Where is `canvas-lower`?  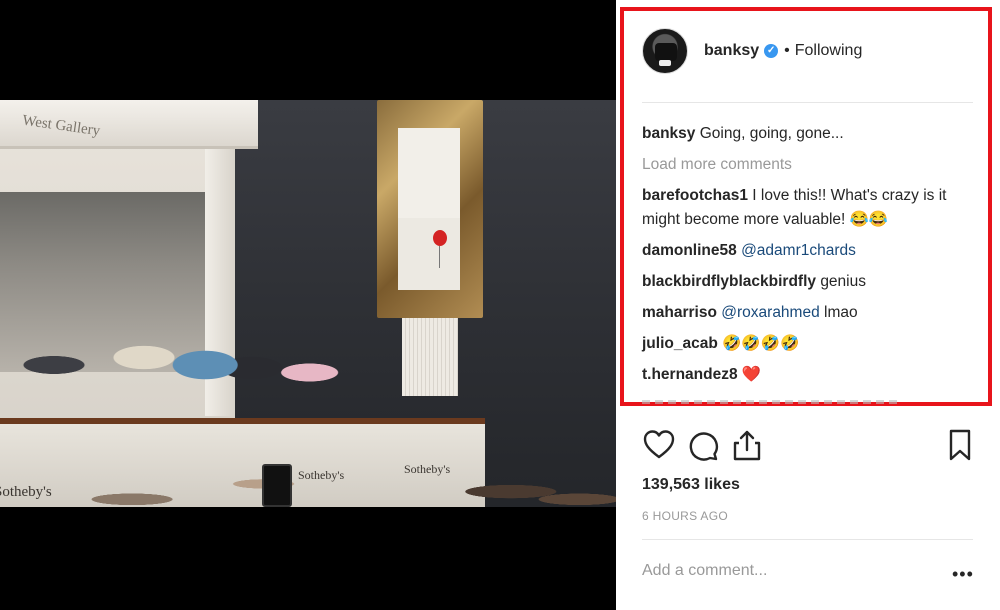 canvas-lower is located at coordinates (429, 254).